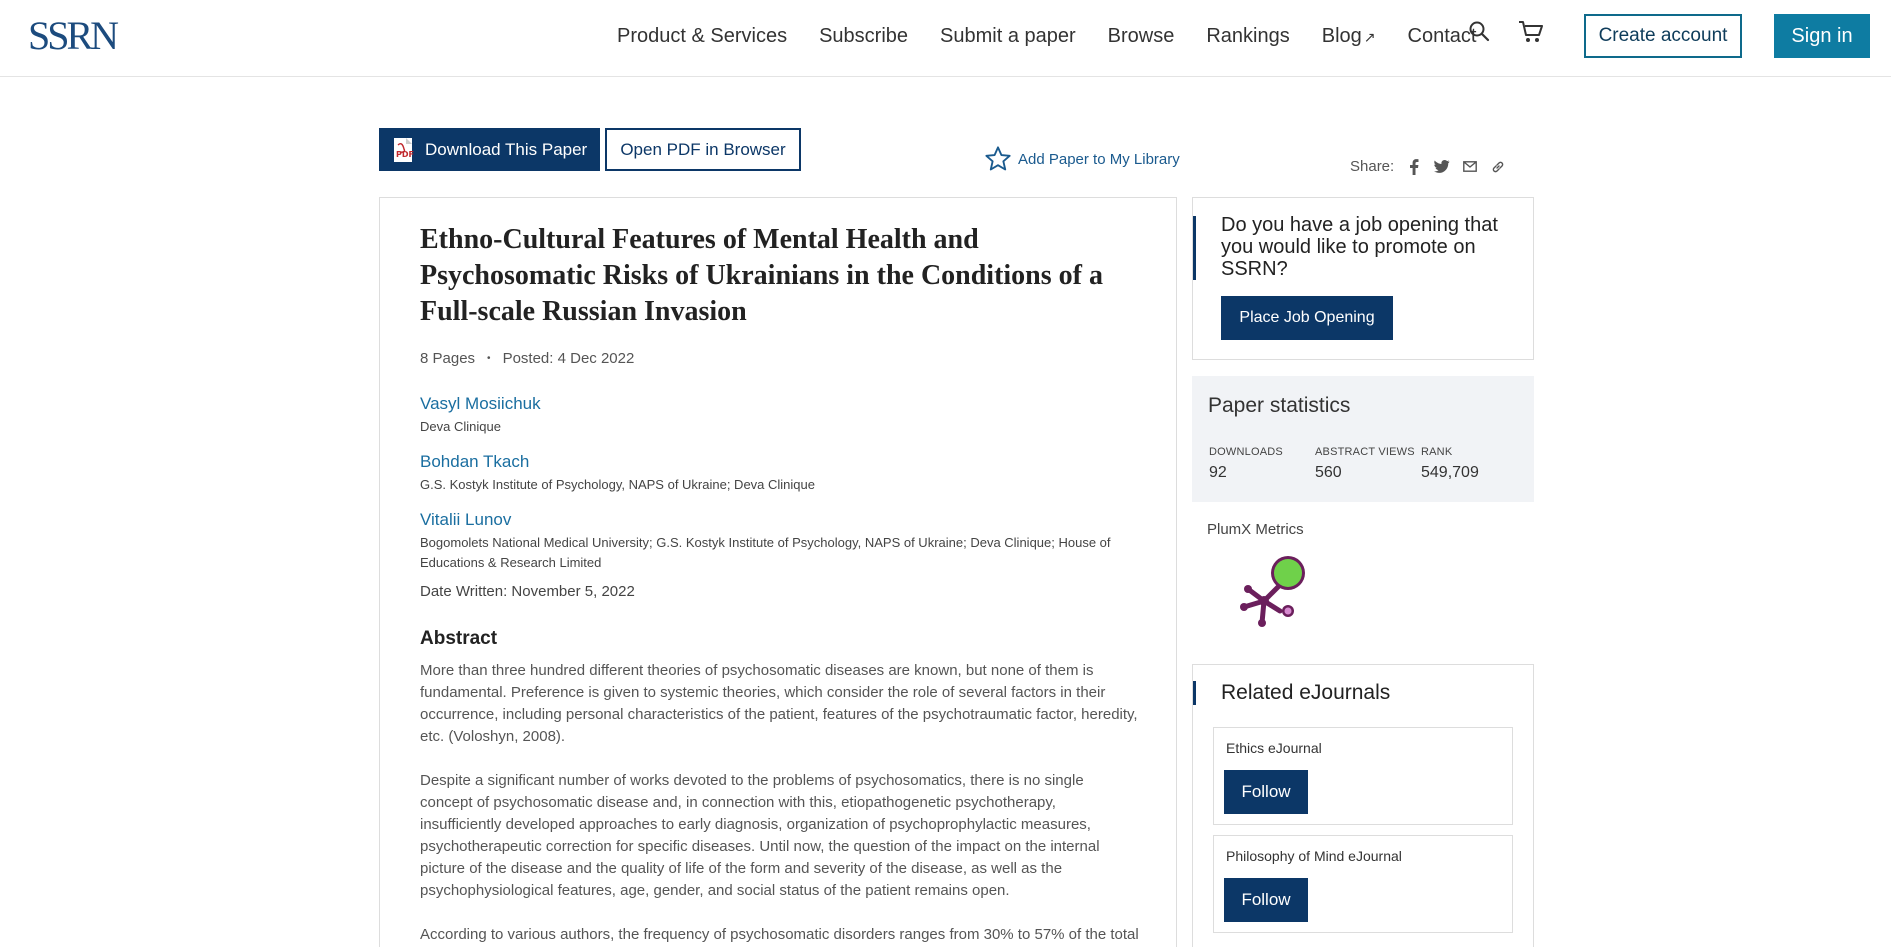  What do you see at coordinates (1328, 472) in the screenshot?
I see `stat-value: 560` at bounding box center [1328, 472].